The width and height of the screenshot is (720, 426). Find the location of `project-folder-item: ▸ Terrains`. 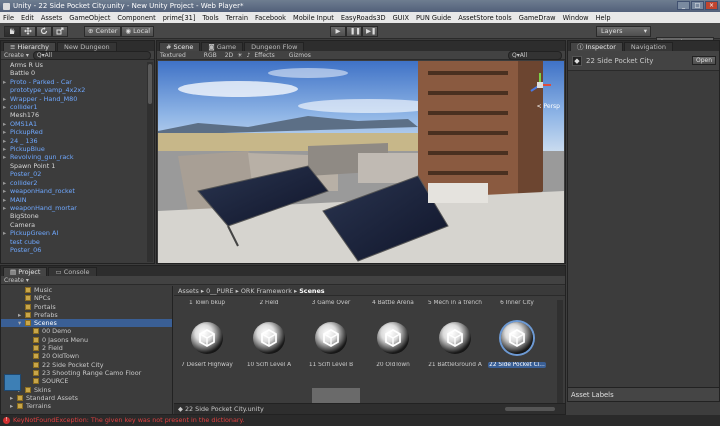

project-folder-item: ▸ Terrains is located at coordinates (86, 406).